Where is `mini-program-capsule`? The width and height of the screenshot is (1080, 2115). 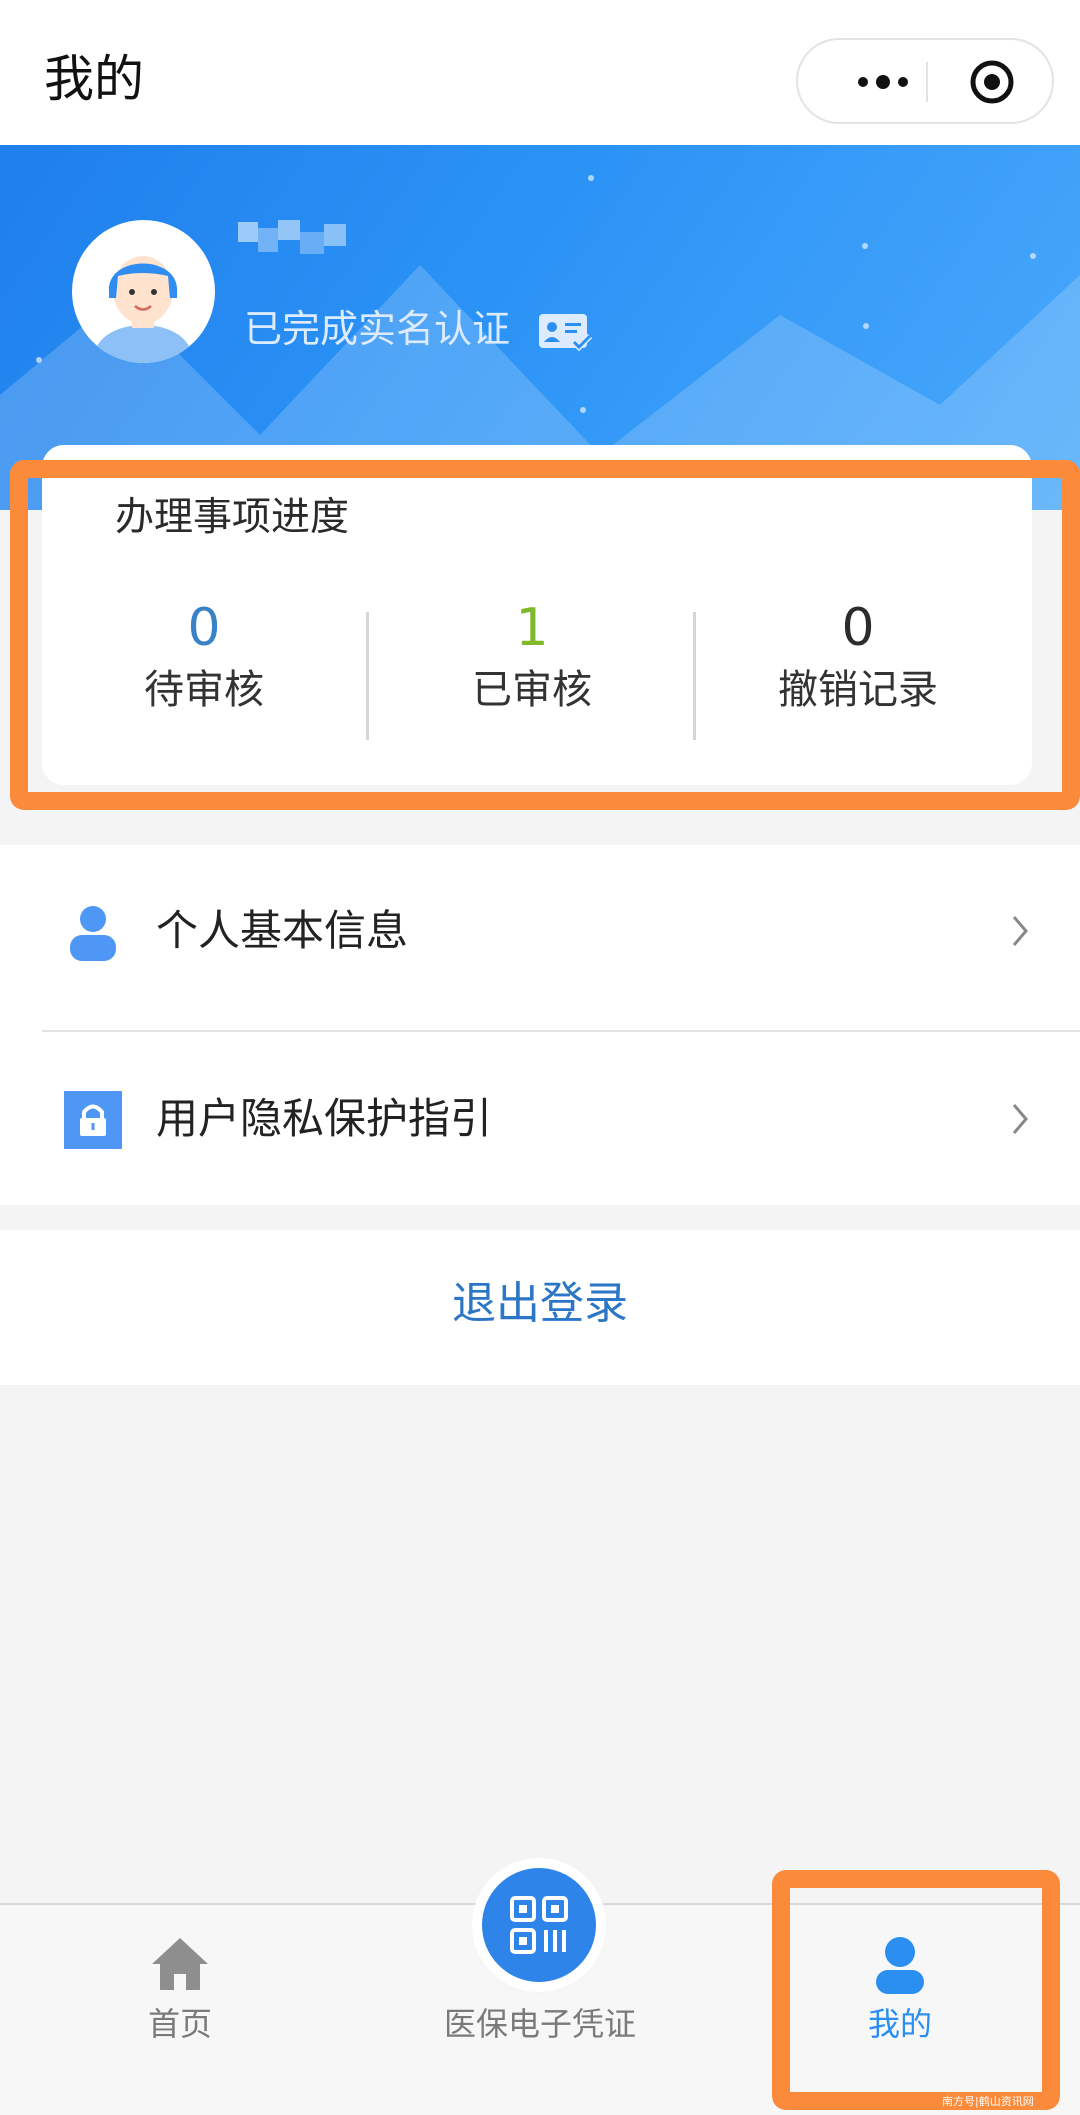
mini-program-capsule is located at coordinates (925, 81).